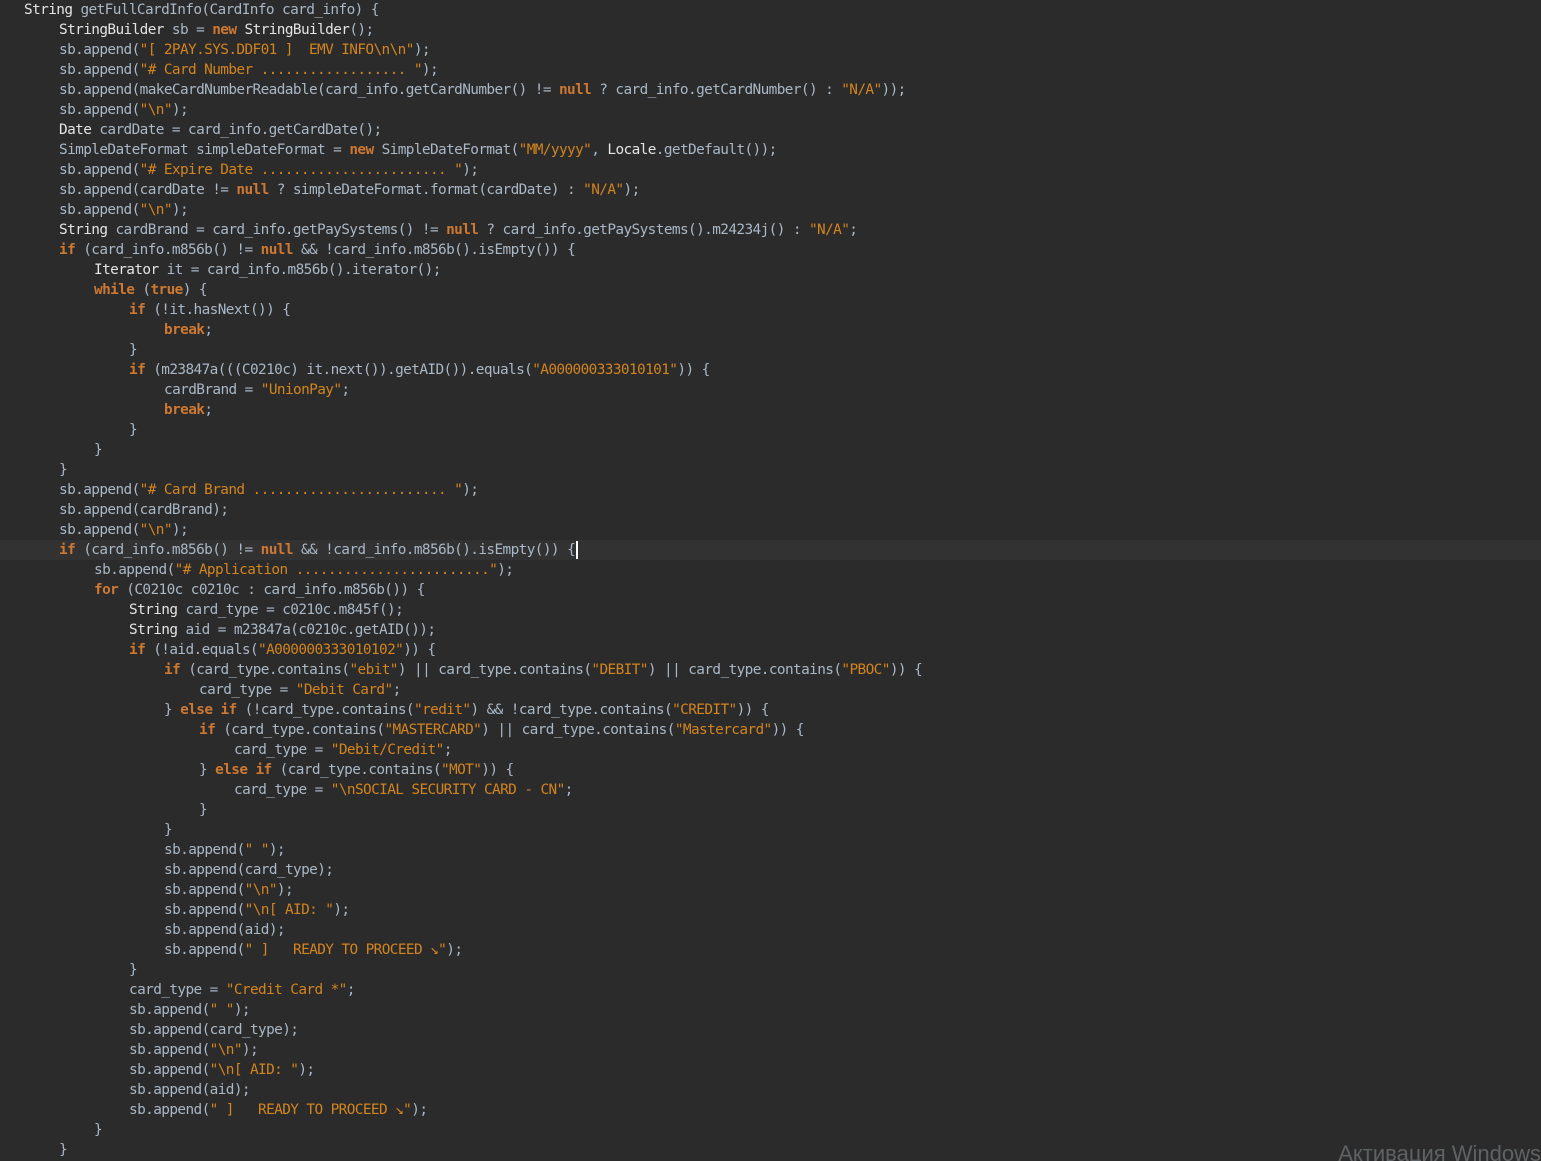 This screenshot has width=1541, height=1161. I want to click on code-line: String card_type = c0210c.m845f();, so click(770, 610).